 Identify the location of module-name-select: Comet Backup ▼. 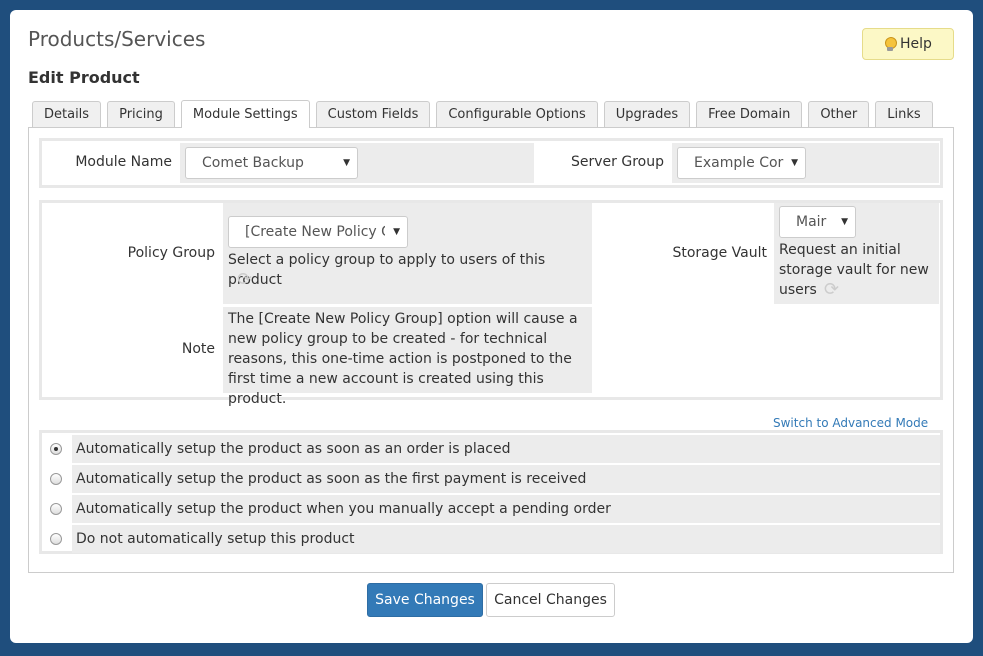
(271, 163).